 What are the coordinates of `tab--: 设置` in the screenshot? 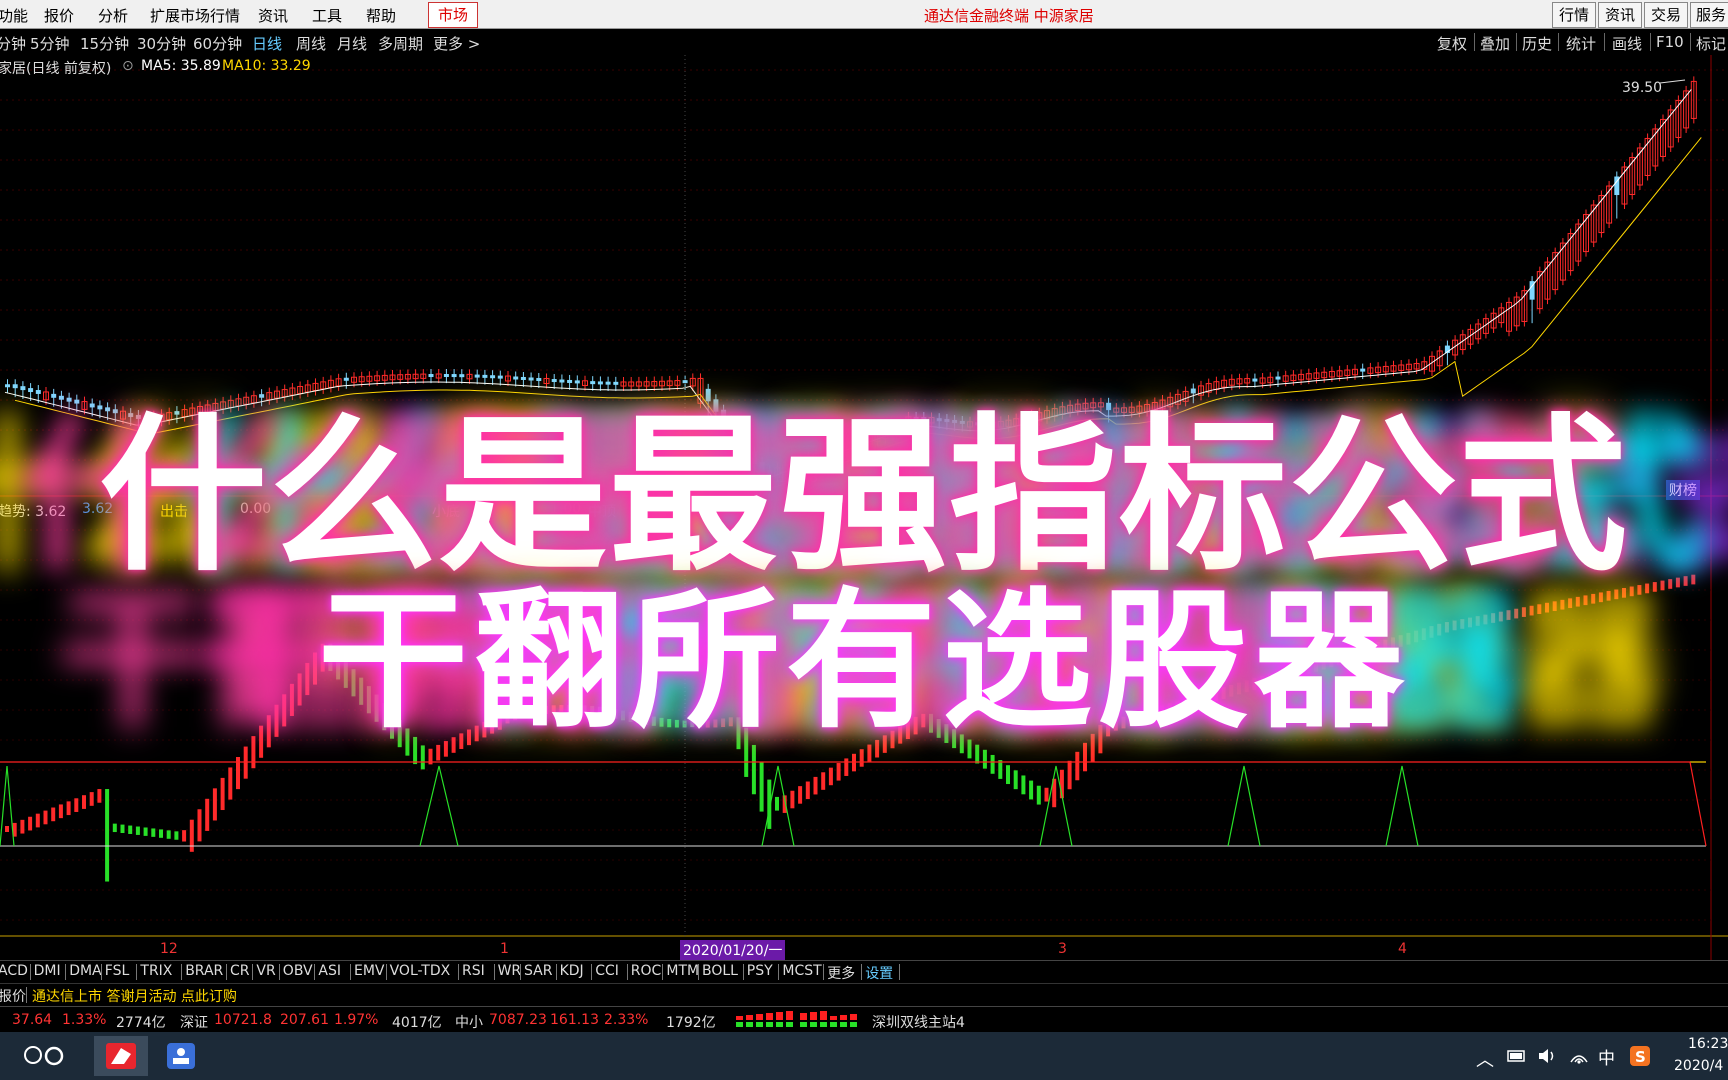 It's located at (879, 973).